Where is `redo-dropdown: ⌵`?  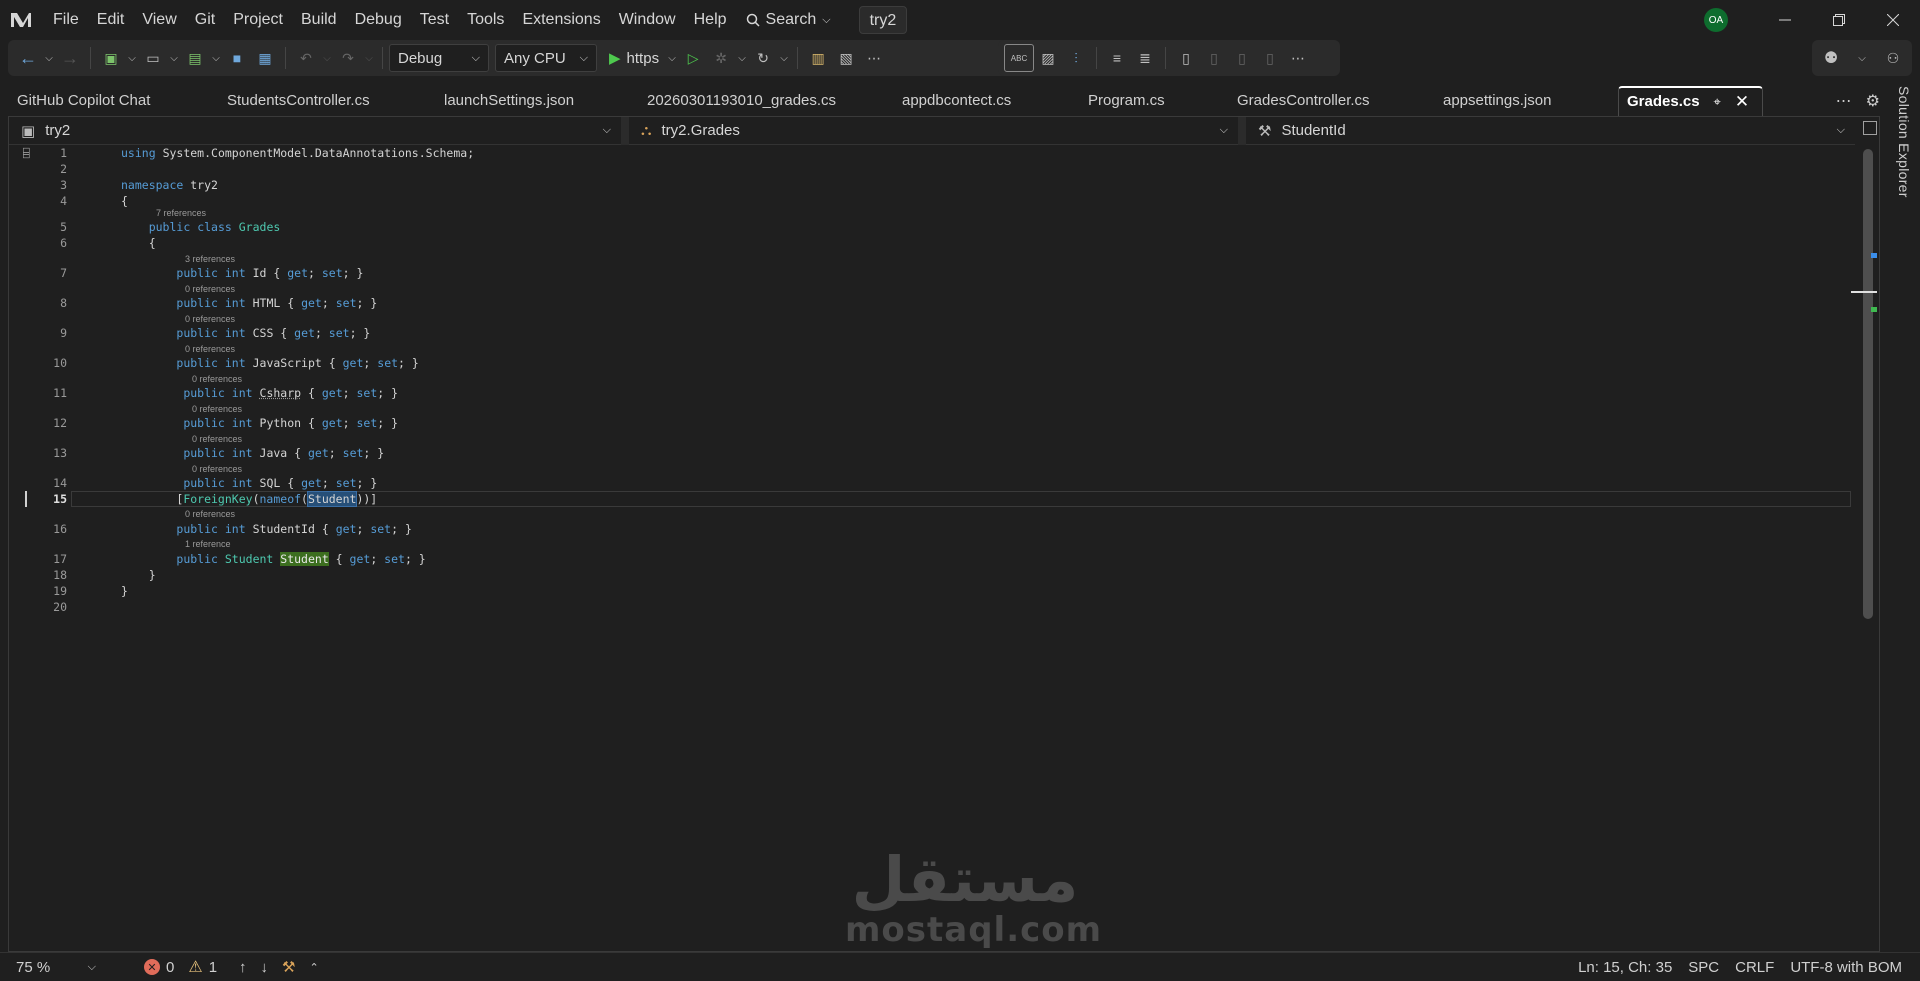
redo-dropdown: ⌵ is located at coordinates (369, 58).